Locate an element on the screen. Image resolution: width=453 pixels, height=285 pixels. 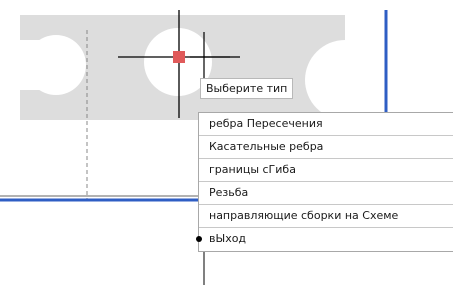
tooltip: Выберите тип is located at coordinates (247, 88).